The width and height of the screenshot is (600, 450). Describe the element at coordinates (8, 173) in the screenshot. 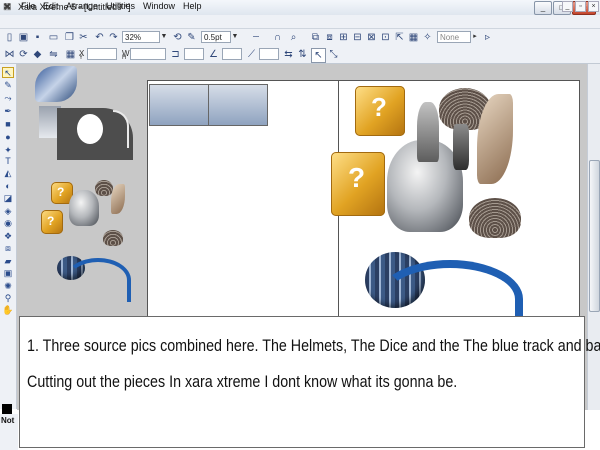

I see `fill-tool-icon: ◭` at that location.